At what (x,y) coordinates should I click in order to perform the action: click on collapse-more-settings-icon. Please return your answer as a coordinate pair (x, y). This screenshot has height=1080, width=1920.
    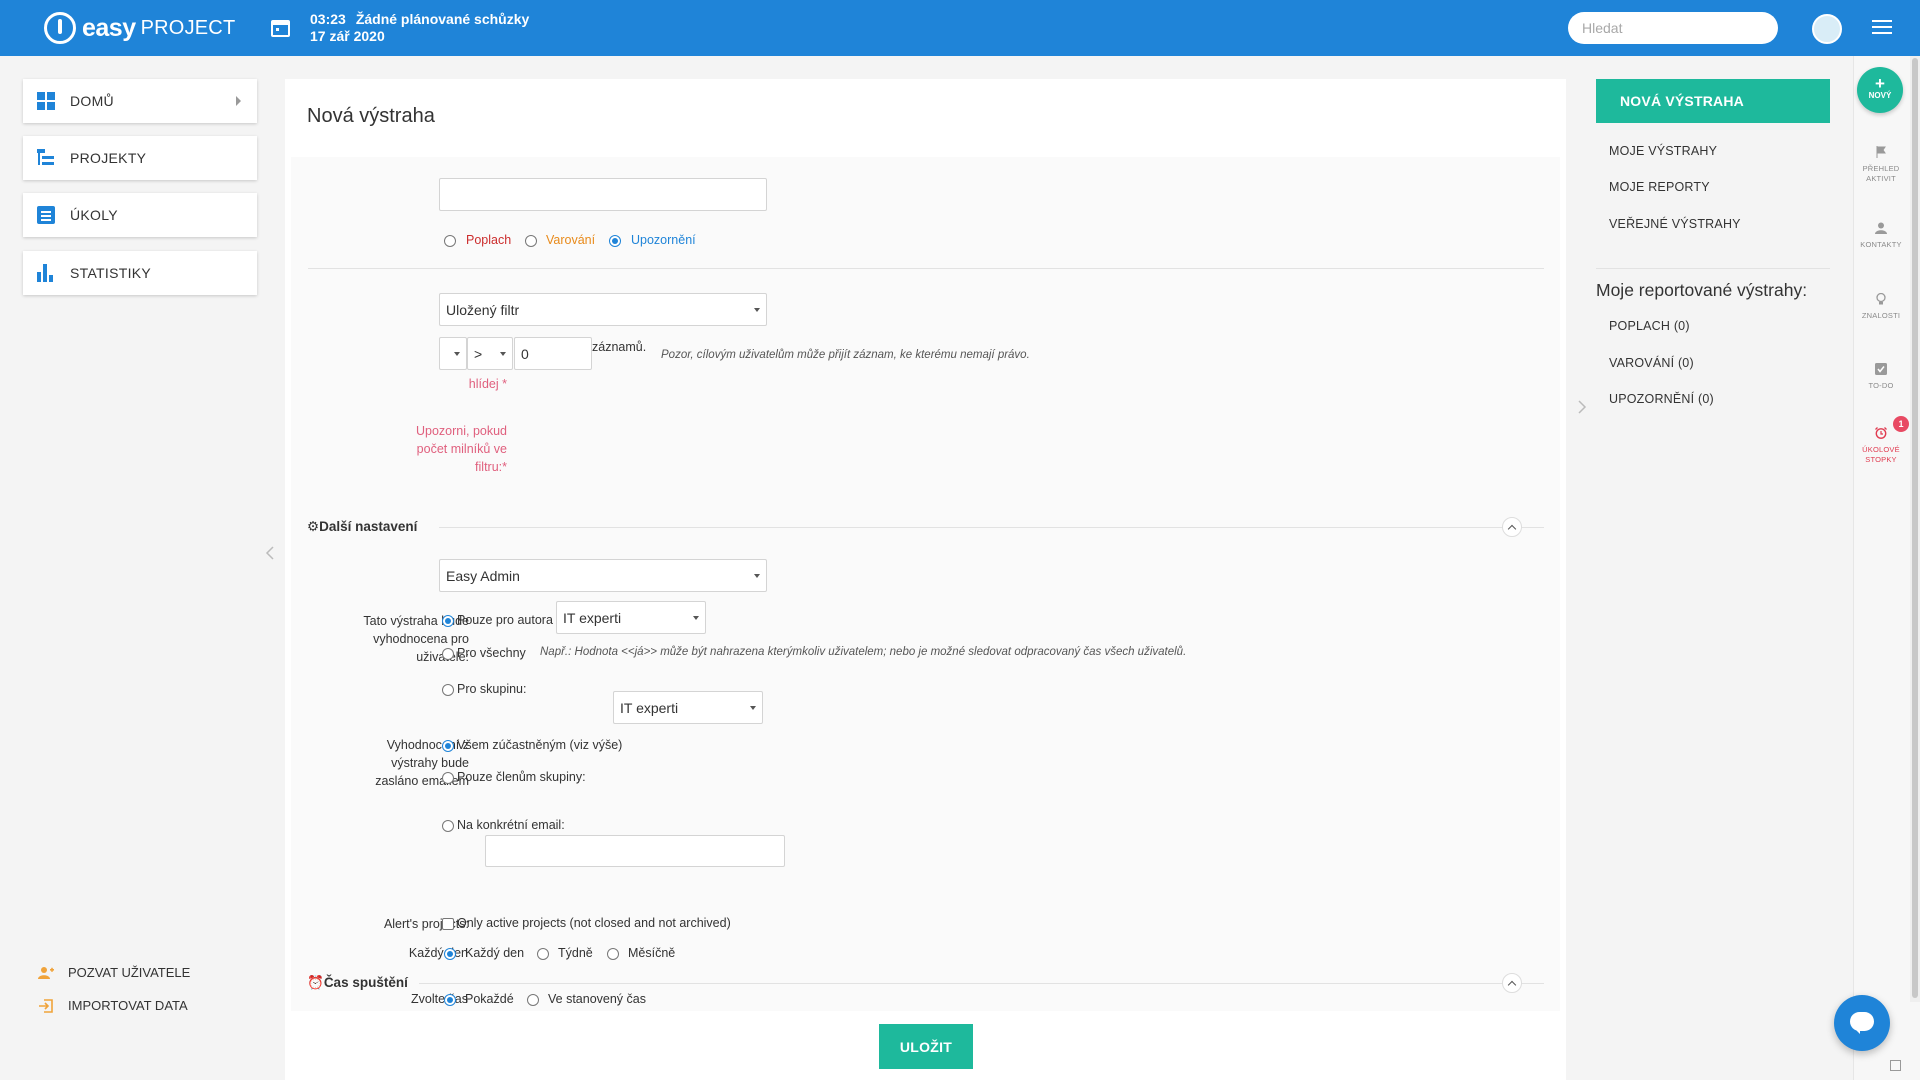
    Looking at the image, I should click on (1512, 527).